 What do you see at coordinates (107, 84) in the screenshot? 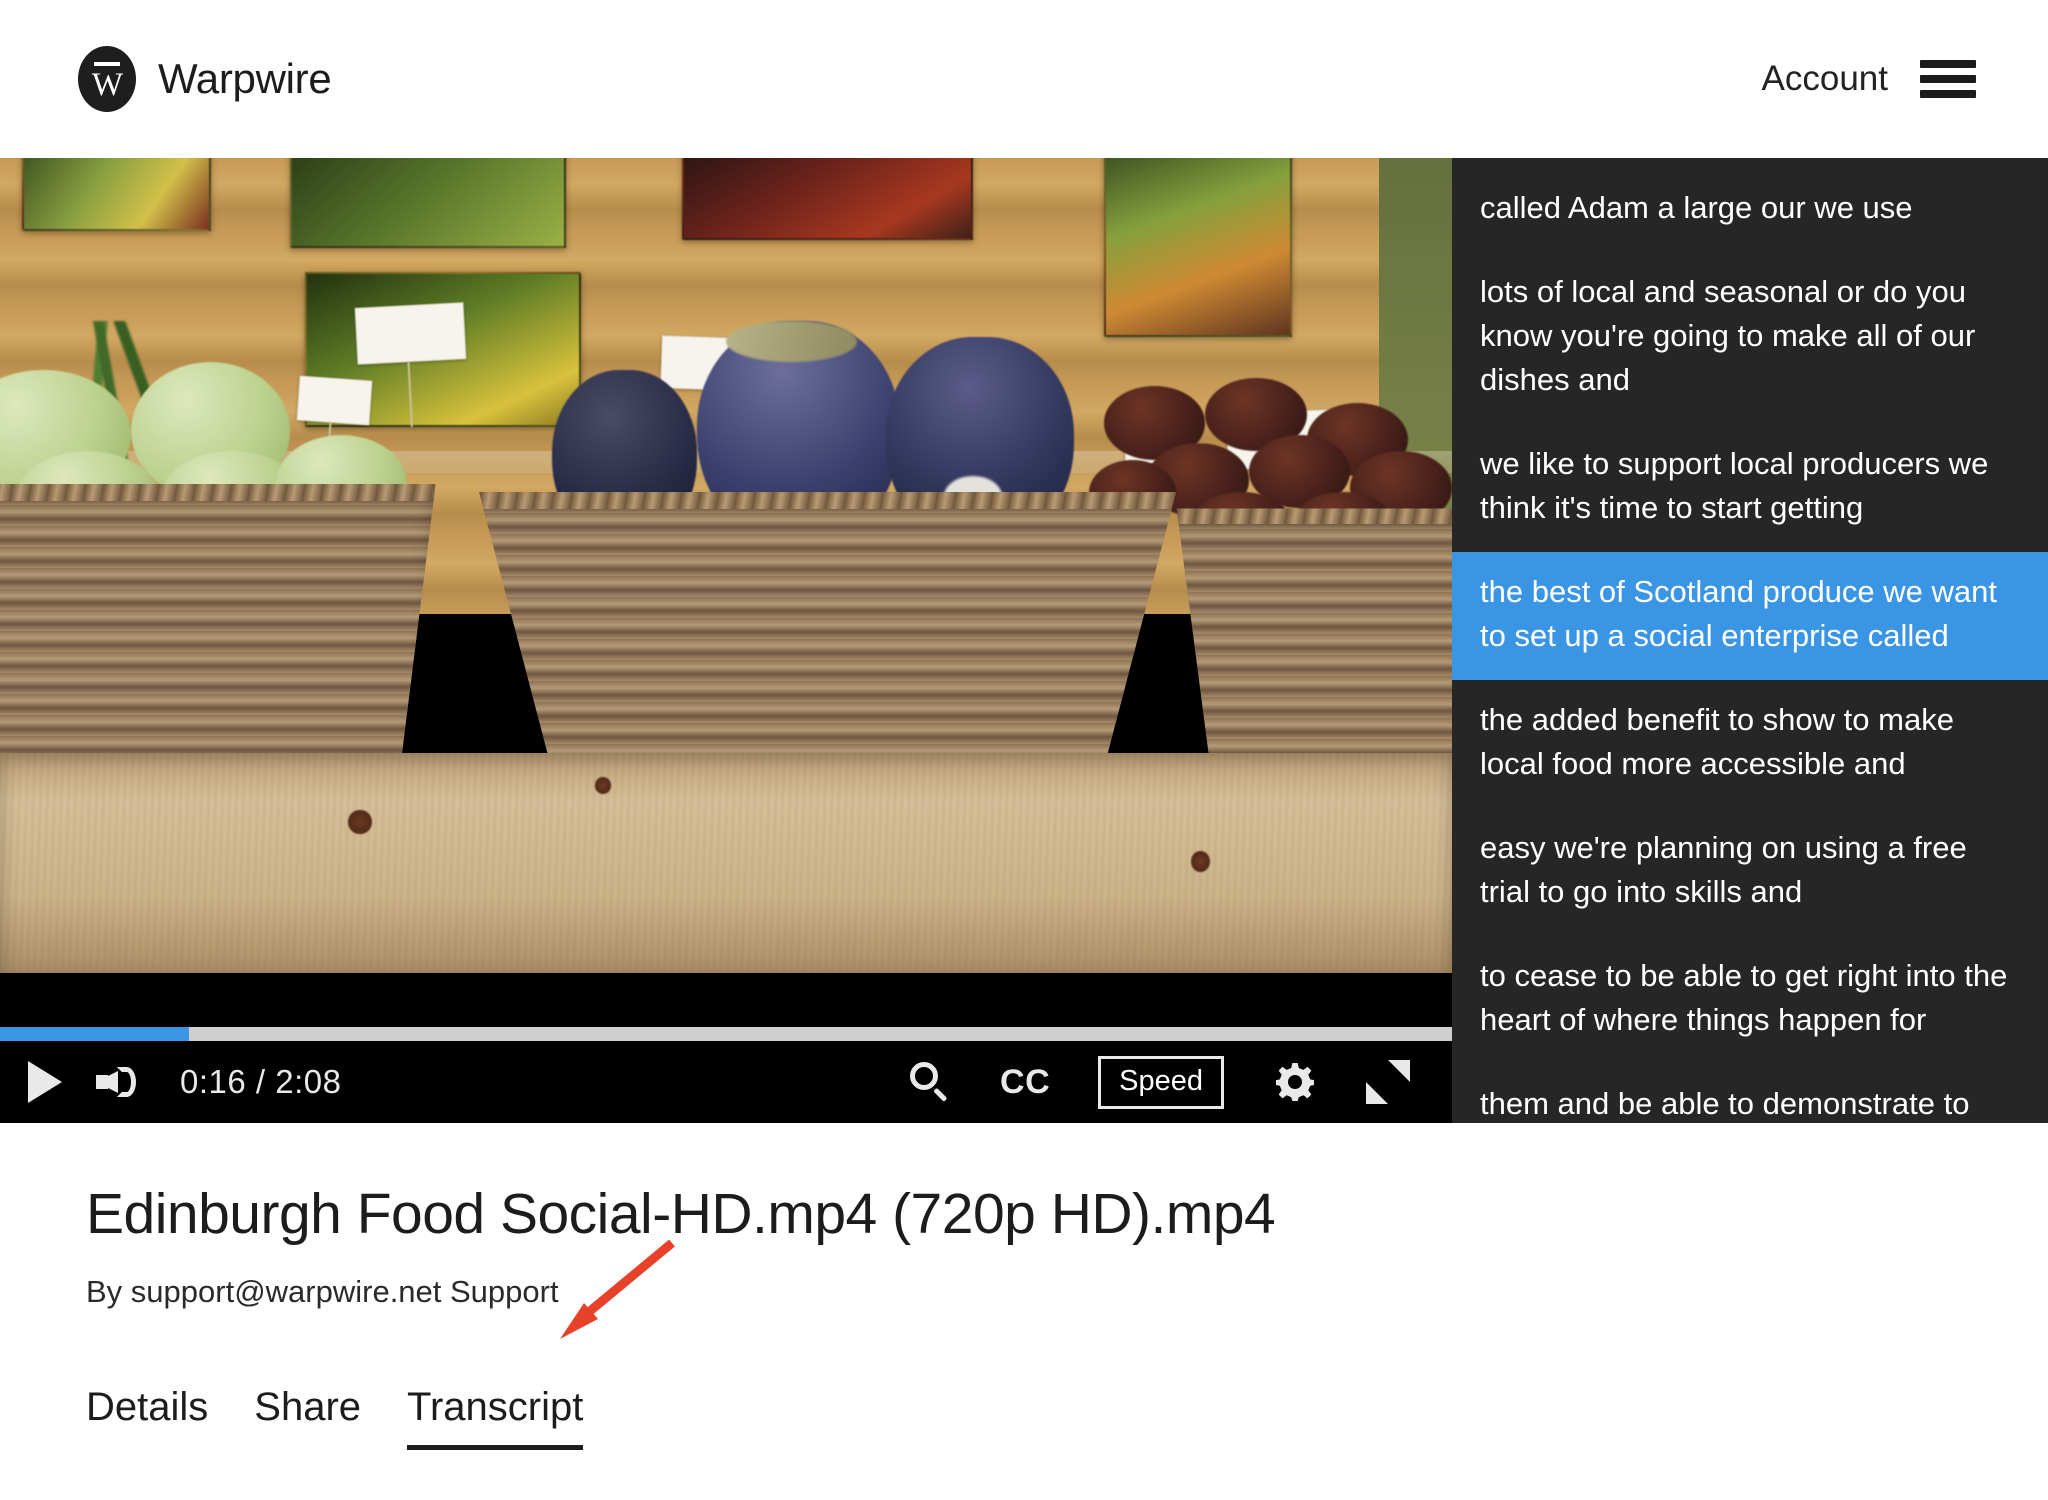
I see `logo-letter: W` at bounding box center [107, 84].